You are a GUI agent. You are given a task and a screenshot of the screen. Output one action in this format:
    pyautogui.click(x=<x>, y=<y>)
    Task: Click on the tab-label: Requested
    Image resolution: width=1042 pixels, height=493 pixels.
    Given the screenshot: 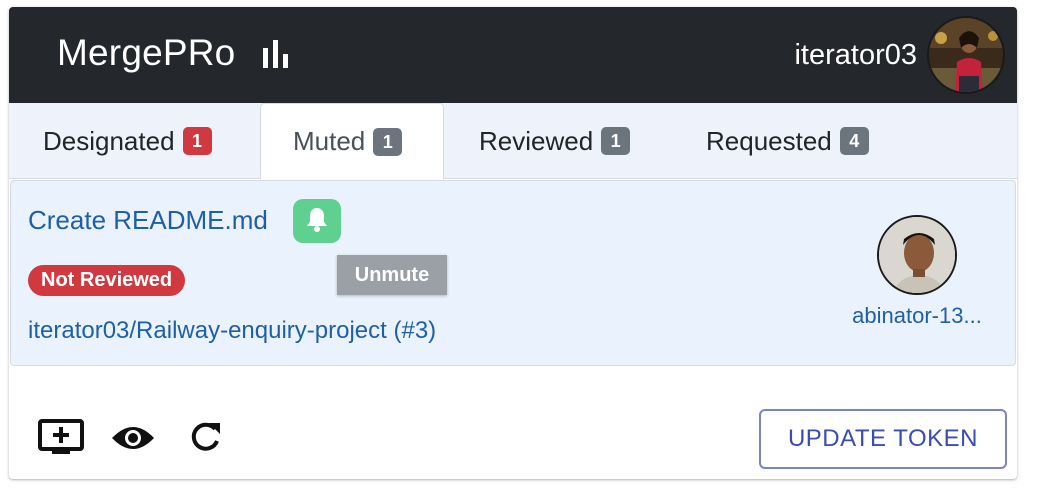 What is the action you would take?
    pyautogui.click(x=769, y=140)
    